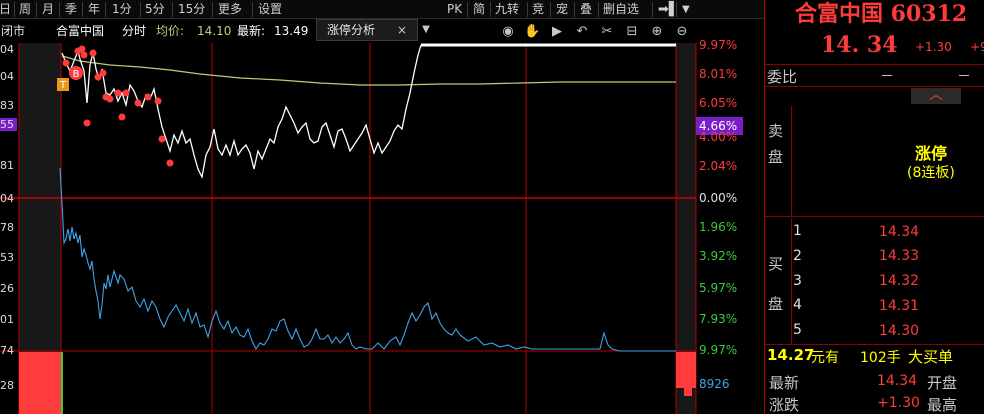  What do you see at coordinates (718, 103) in the screenshot?
I see `pct-label: 6.05%` at bounding box center [718, 103].